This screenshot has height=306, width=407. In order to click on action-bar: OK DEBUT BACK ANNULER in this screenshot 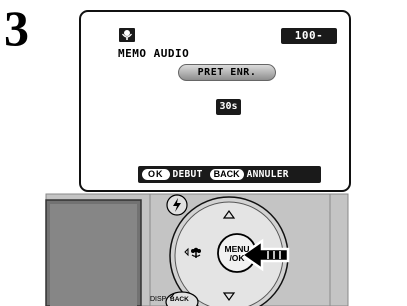, I will do `click(229, 174)`.